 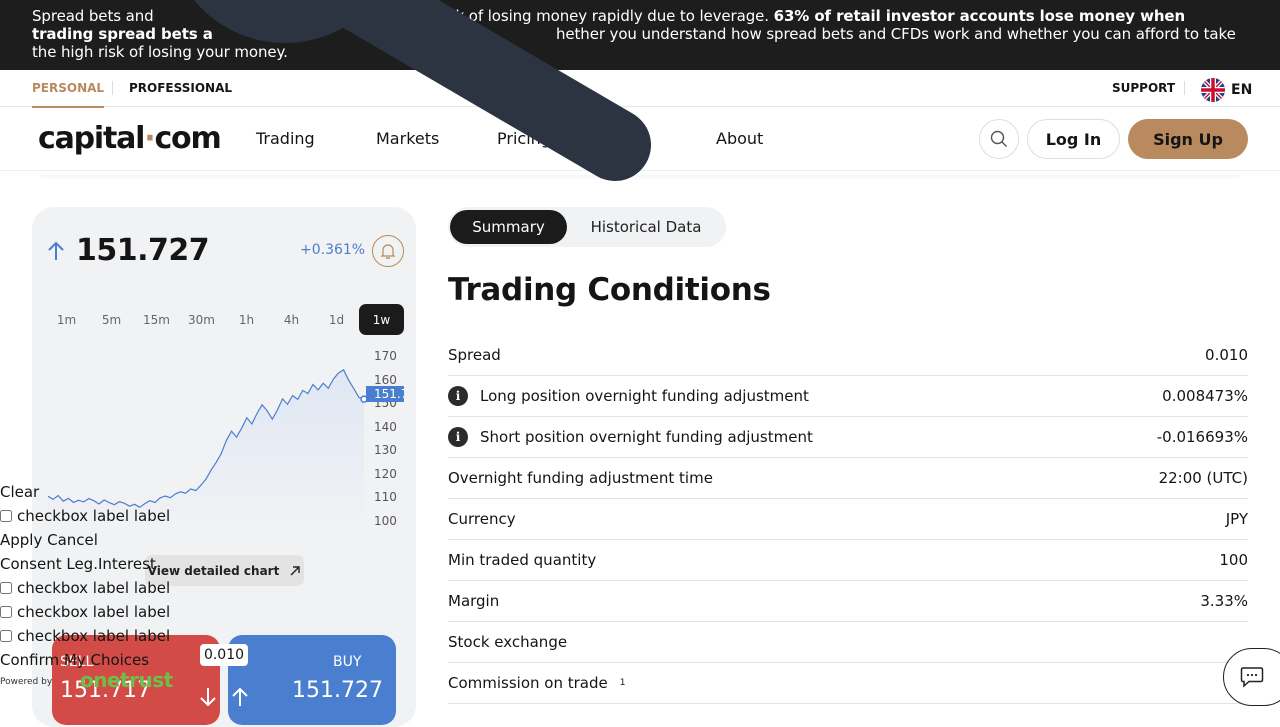 What do you see at coordinates (386, 34) in the screenshot?
I see `risk-bold-text: der` at bounding box center [386, 34].